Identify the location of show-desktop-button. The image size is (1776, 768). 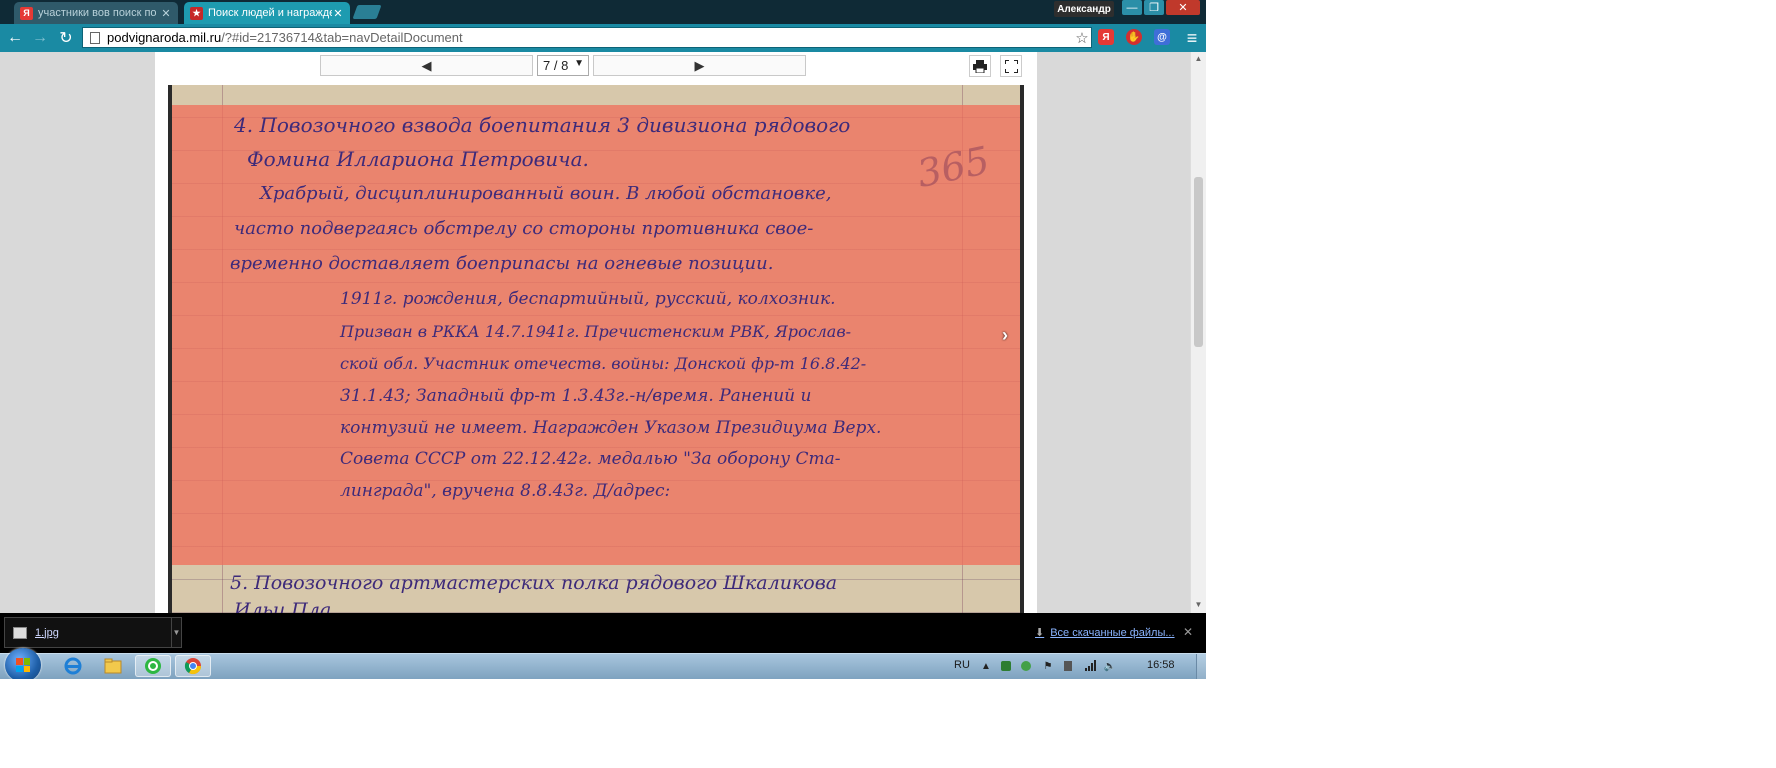
(1201, 666).